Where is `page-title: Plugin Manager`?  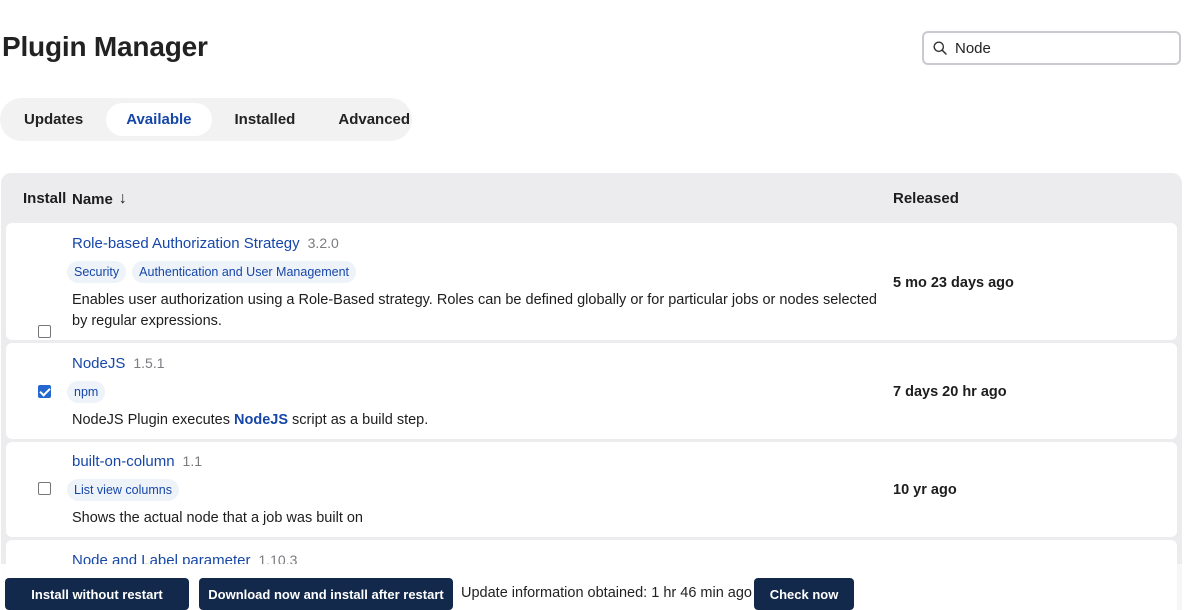
page-title: Plugin Manager is located at coordinates (105, 46).